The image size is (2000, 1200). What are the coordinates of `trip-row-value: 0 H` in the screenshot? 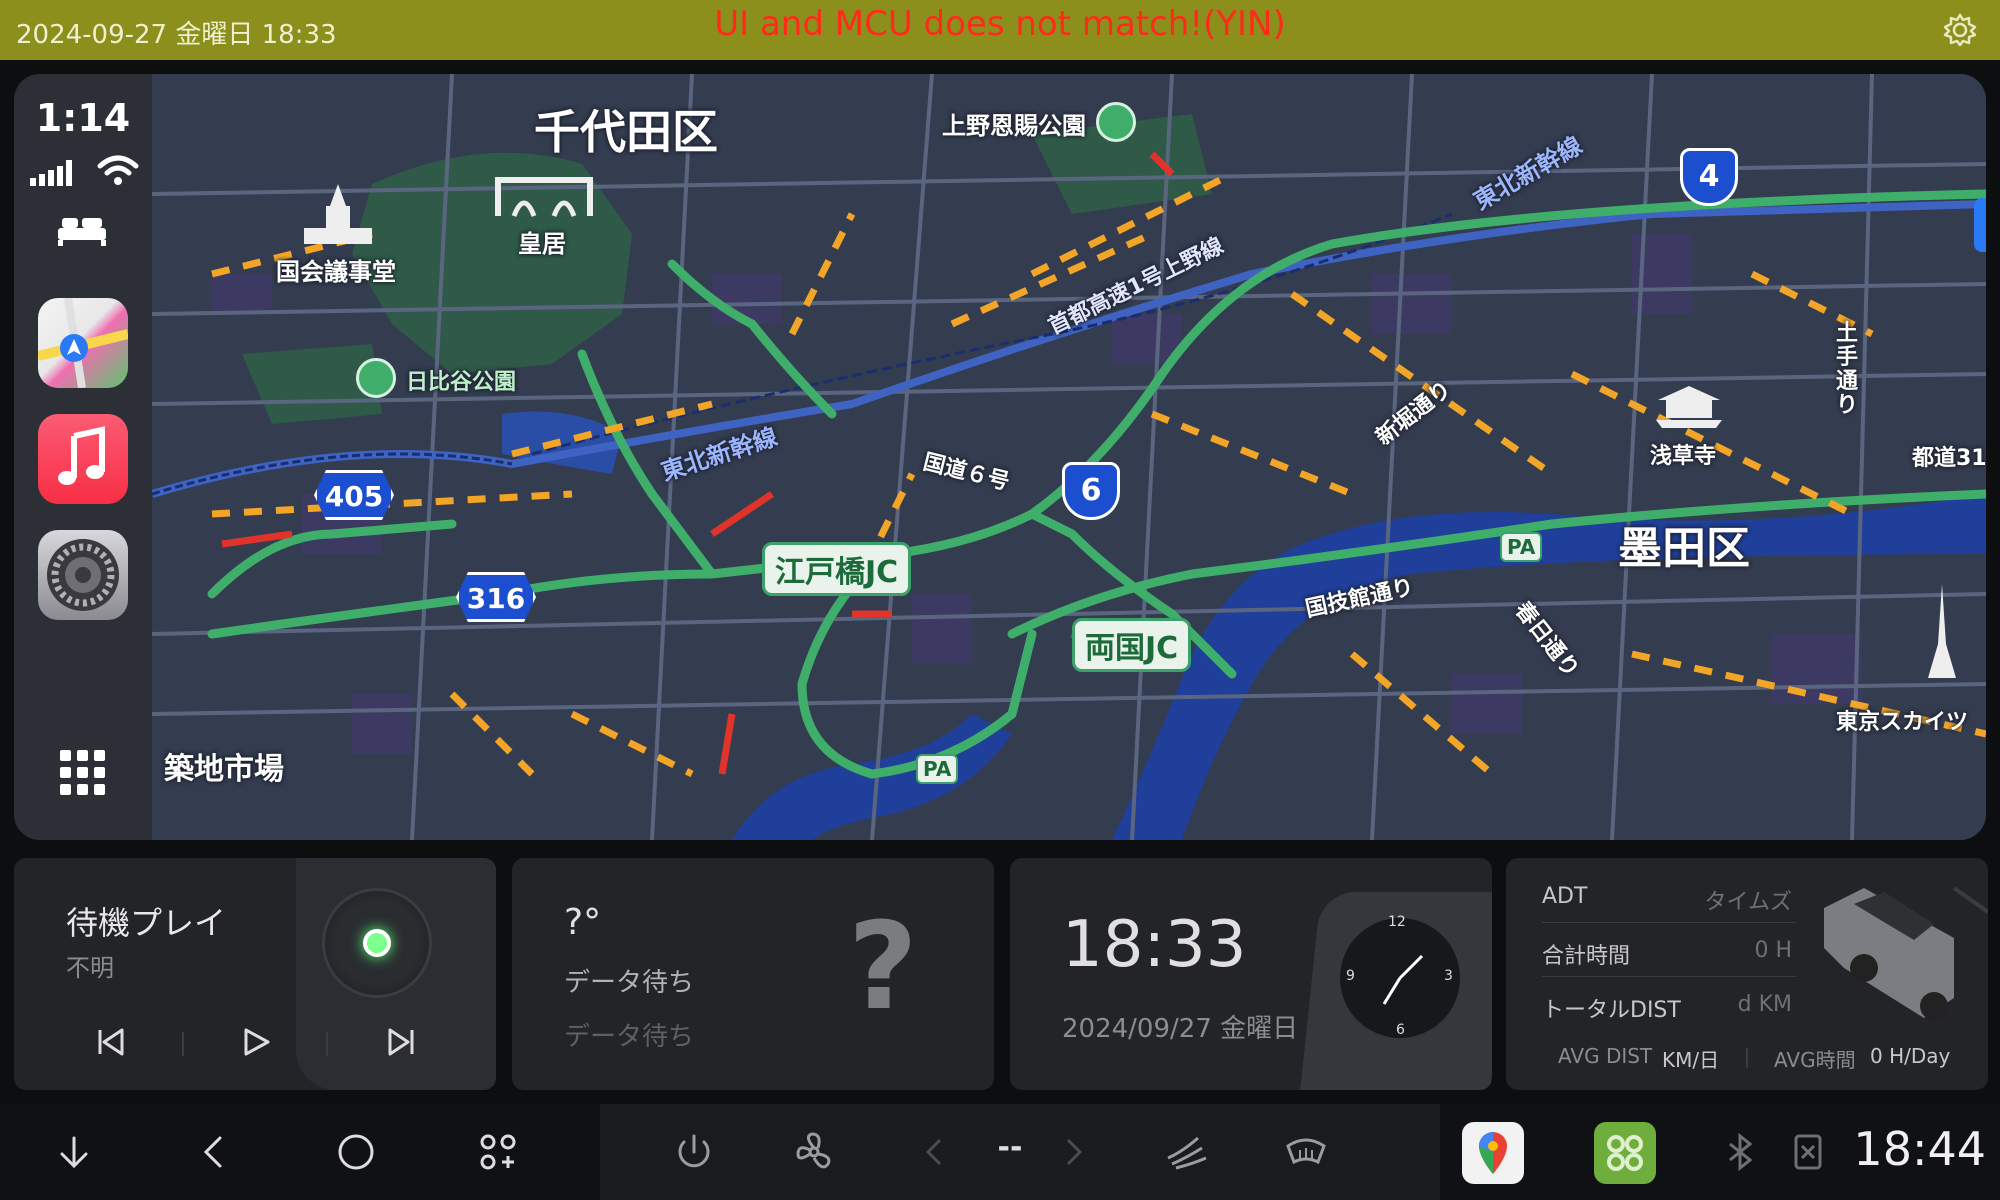 It's located at (1773, 950).